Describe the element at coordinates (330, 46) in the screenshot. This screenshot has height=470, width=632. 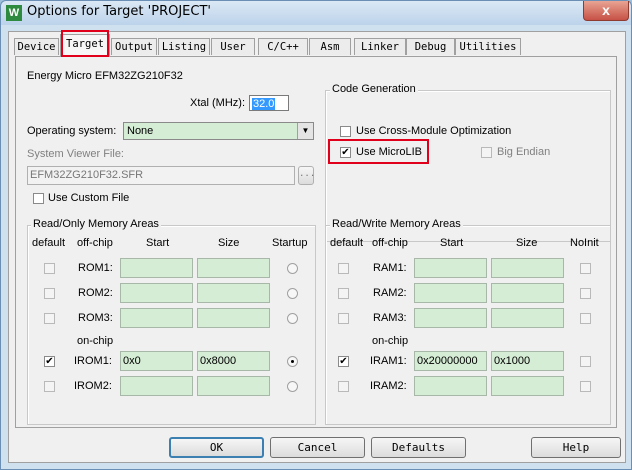
I see `tab-asm: Asm` at that location.